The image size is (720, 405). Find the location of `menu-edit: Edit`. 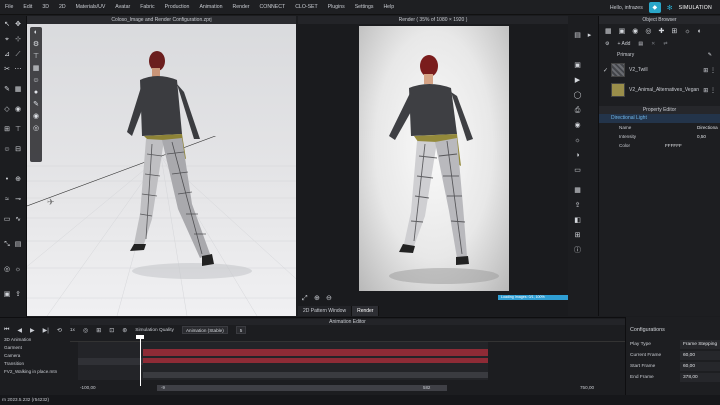

menu-edit: Edit is located at coordinates (27, 7).